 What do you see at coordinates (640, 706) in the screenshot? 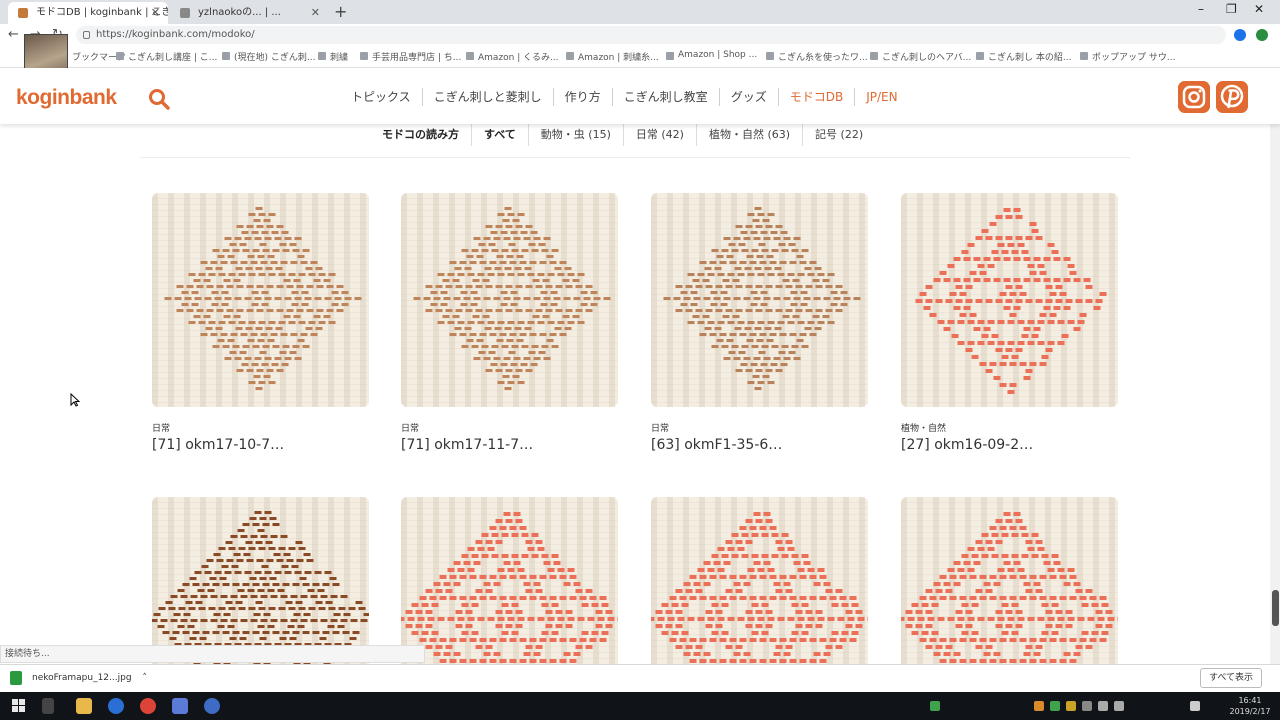
I see `windows-taskbar: 16:41 2019/2/17` at bounding box center [640, 706].